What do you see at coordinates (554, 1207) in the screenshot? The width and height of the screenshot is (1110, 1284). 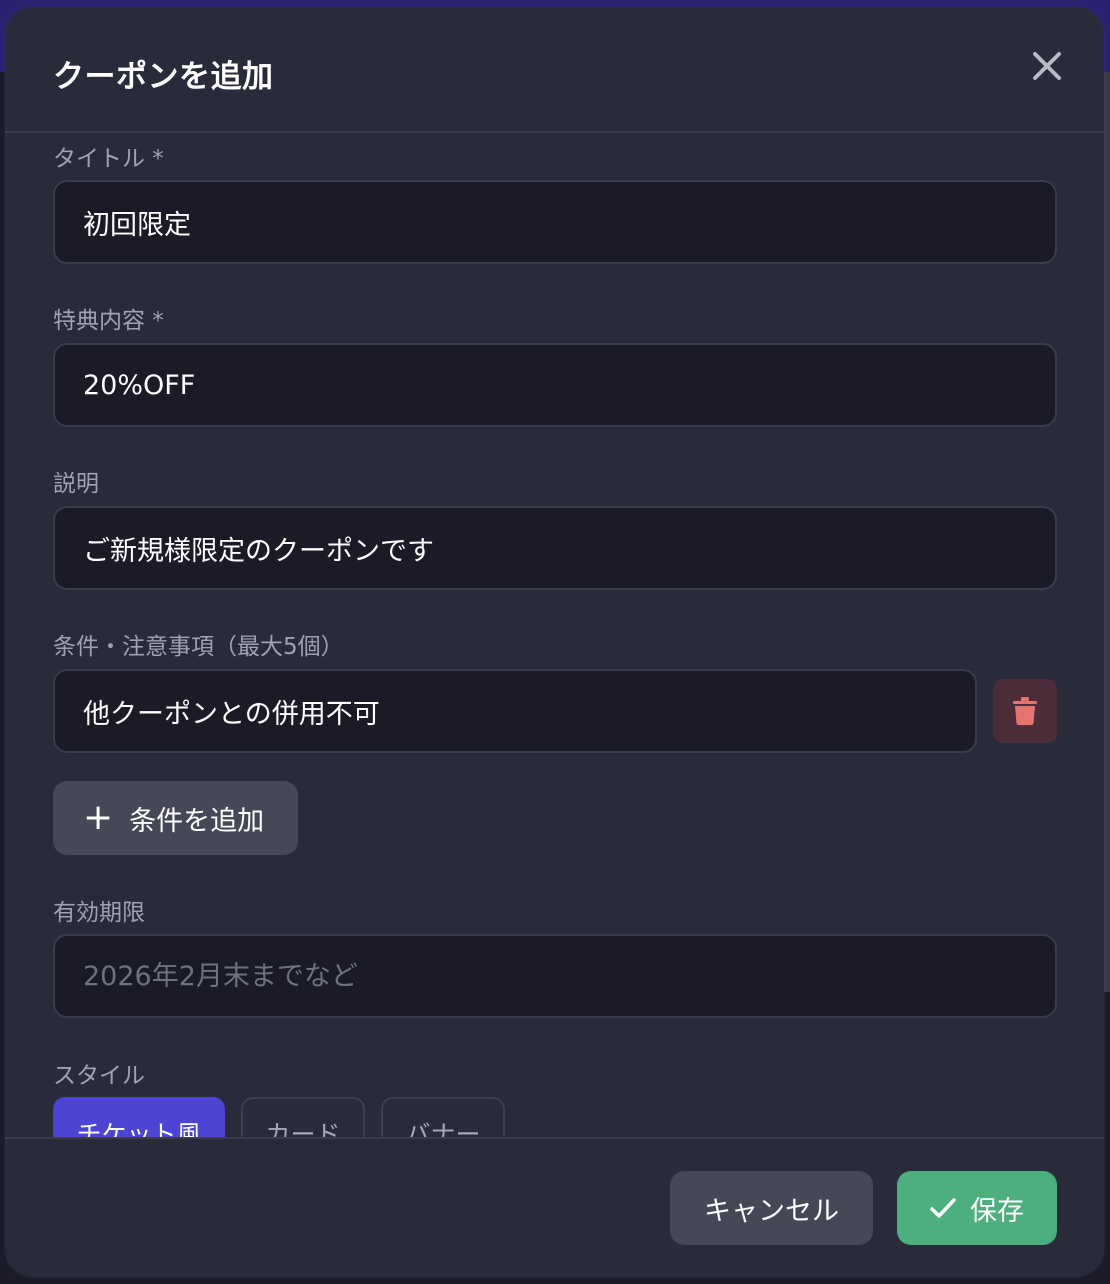 I see `dialog-footer: キャンセル 保存` at bounding box center [554, 1207].